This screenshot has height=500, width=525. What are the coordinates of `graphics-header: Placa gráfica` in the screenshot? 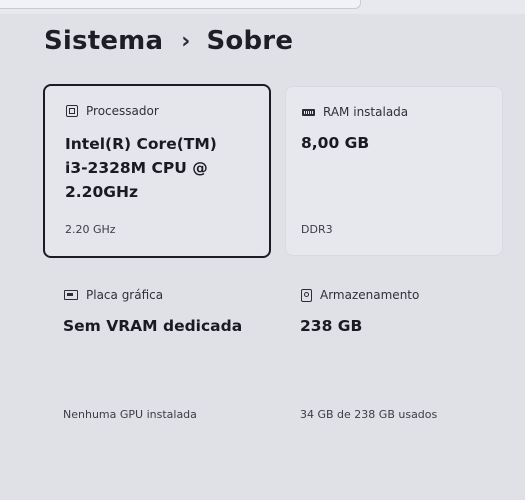 It's located at (113, 295).